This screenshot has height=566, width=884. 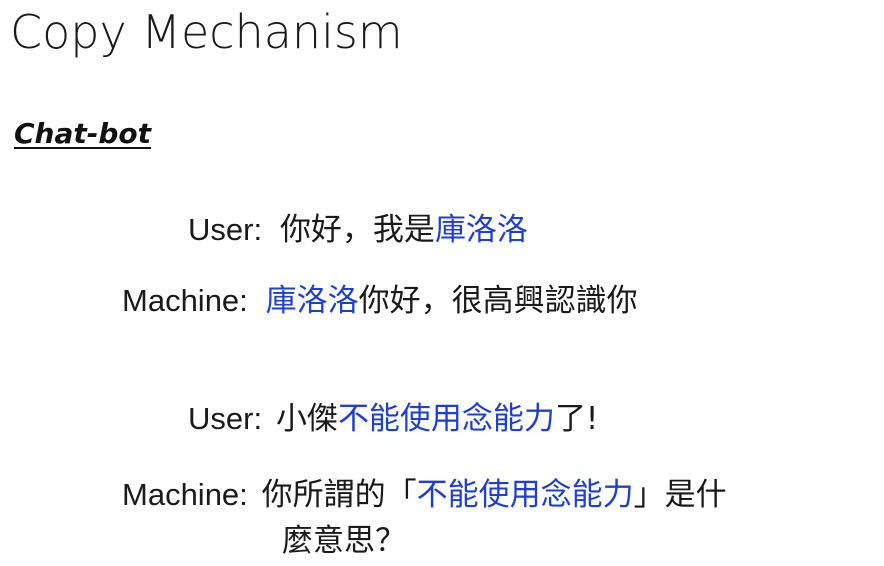 I want to click on dialog-line-2: Machine: 庫洛洛你好，很高興認識你, so click(x=380, y=301).